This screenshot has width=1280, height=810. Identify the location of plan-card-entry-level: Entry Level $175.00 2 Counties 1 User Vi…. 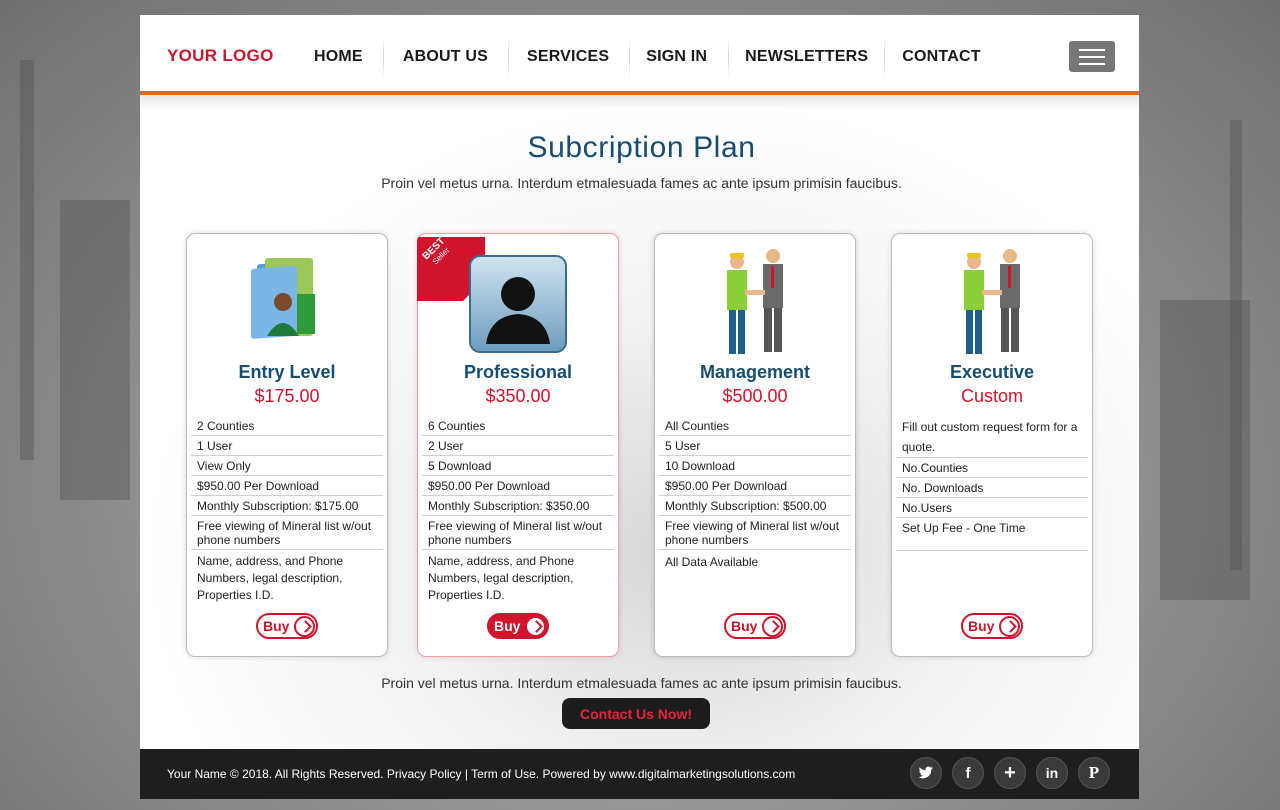
(287, 445).